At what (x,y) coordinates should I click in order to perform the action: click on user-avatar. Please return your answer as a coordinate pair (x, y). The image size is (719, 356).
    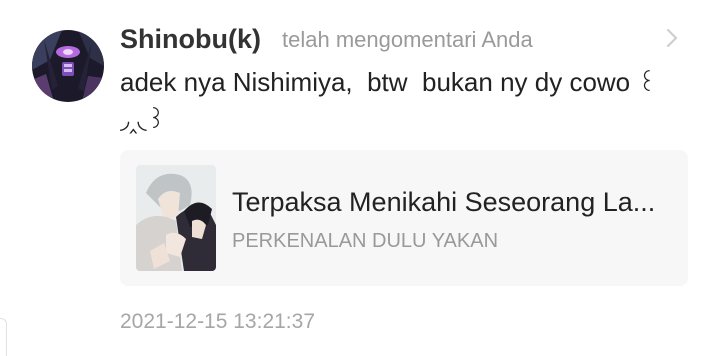
    Looking at the image, I should click on (68, 66).